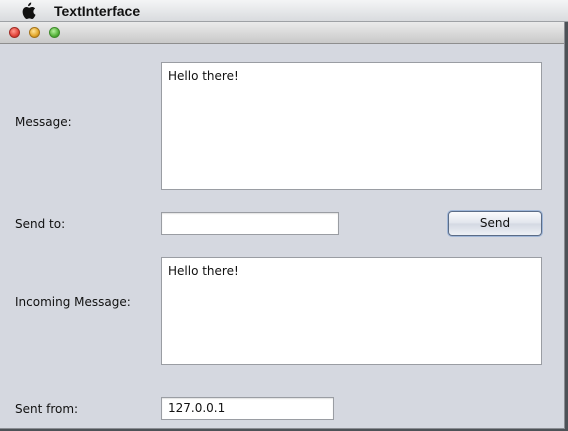 The width and height of the screenshot is (568, 431). Describe the element at coordinates (54, 32) in the screenshot. I see `zoom-icon` at that location.